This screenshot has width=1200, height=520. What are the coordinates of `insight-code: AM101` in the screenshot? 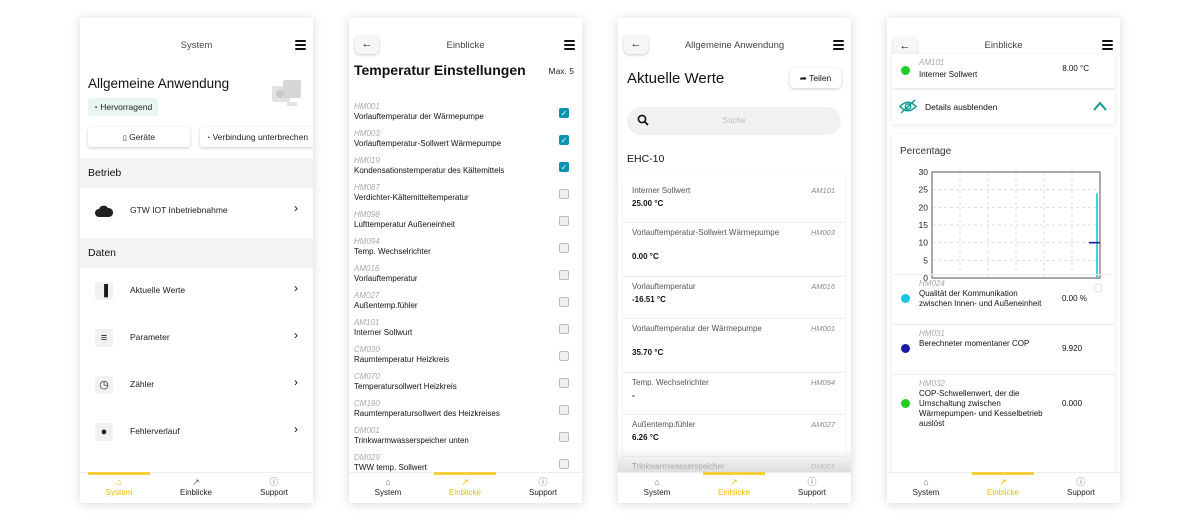 It's located at (367, 322).